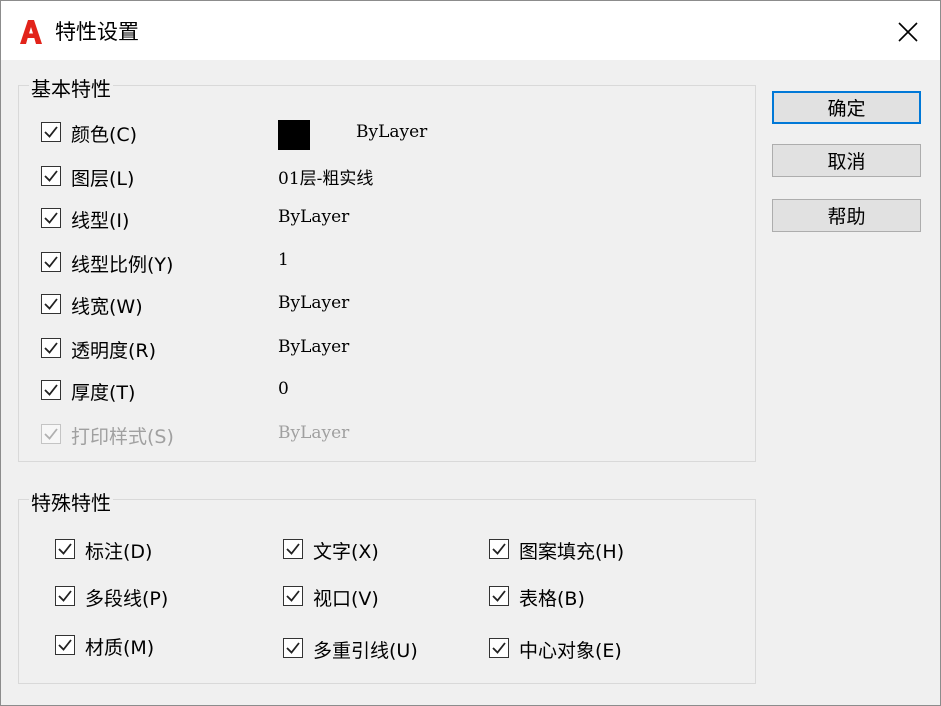 This screenshot has width=941, height=706. What do you see at coordinates (499, 648) in the screenshot?
I see `center-object-checkbox` at bounding box center [499, 648].